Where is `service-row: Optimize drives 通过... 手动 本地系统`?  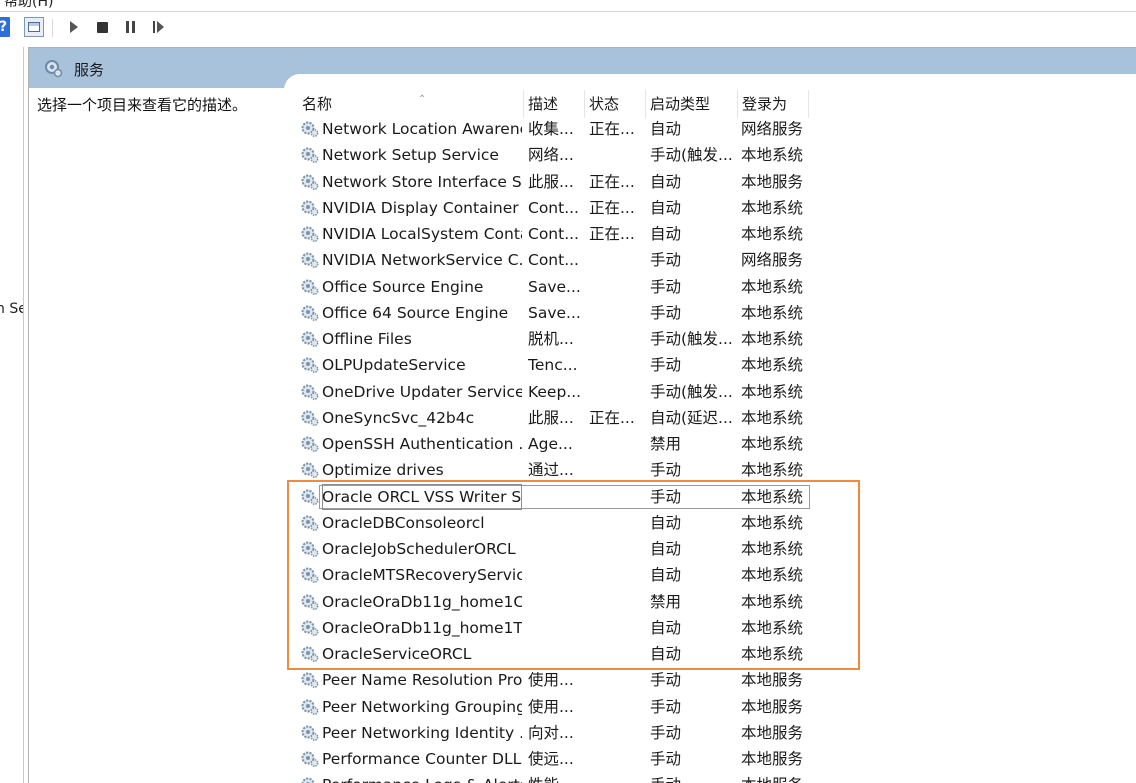
service-row: Optimize drives 通过... 手动 本地系统 is located at coordinates (710, 470).